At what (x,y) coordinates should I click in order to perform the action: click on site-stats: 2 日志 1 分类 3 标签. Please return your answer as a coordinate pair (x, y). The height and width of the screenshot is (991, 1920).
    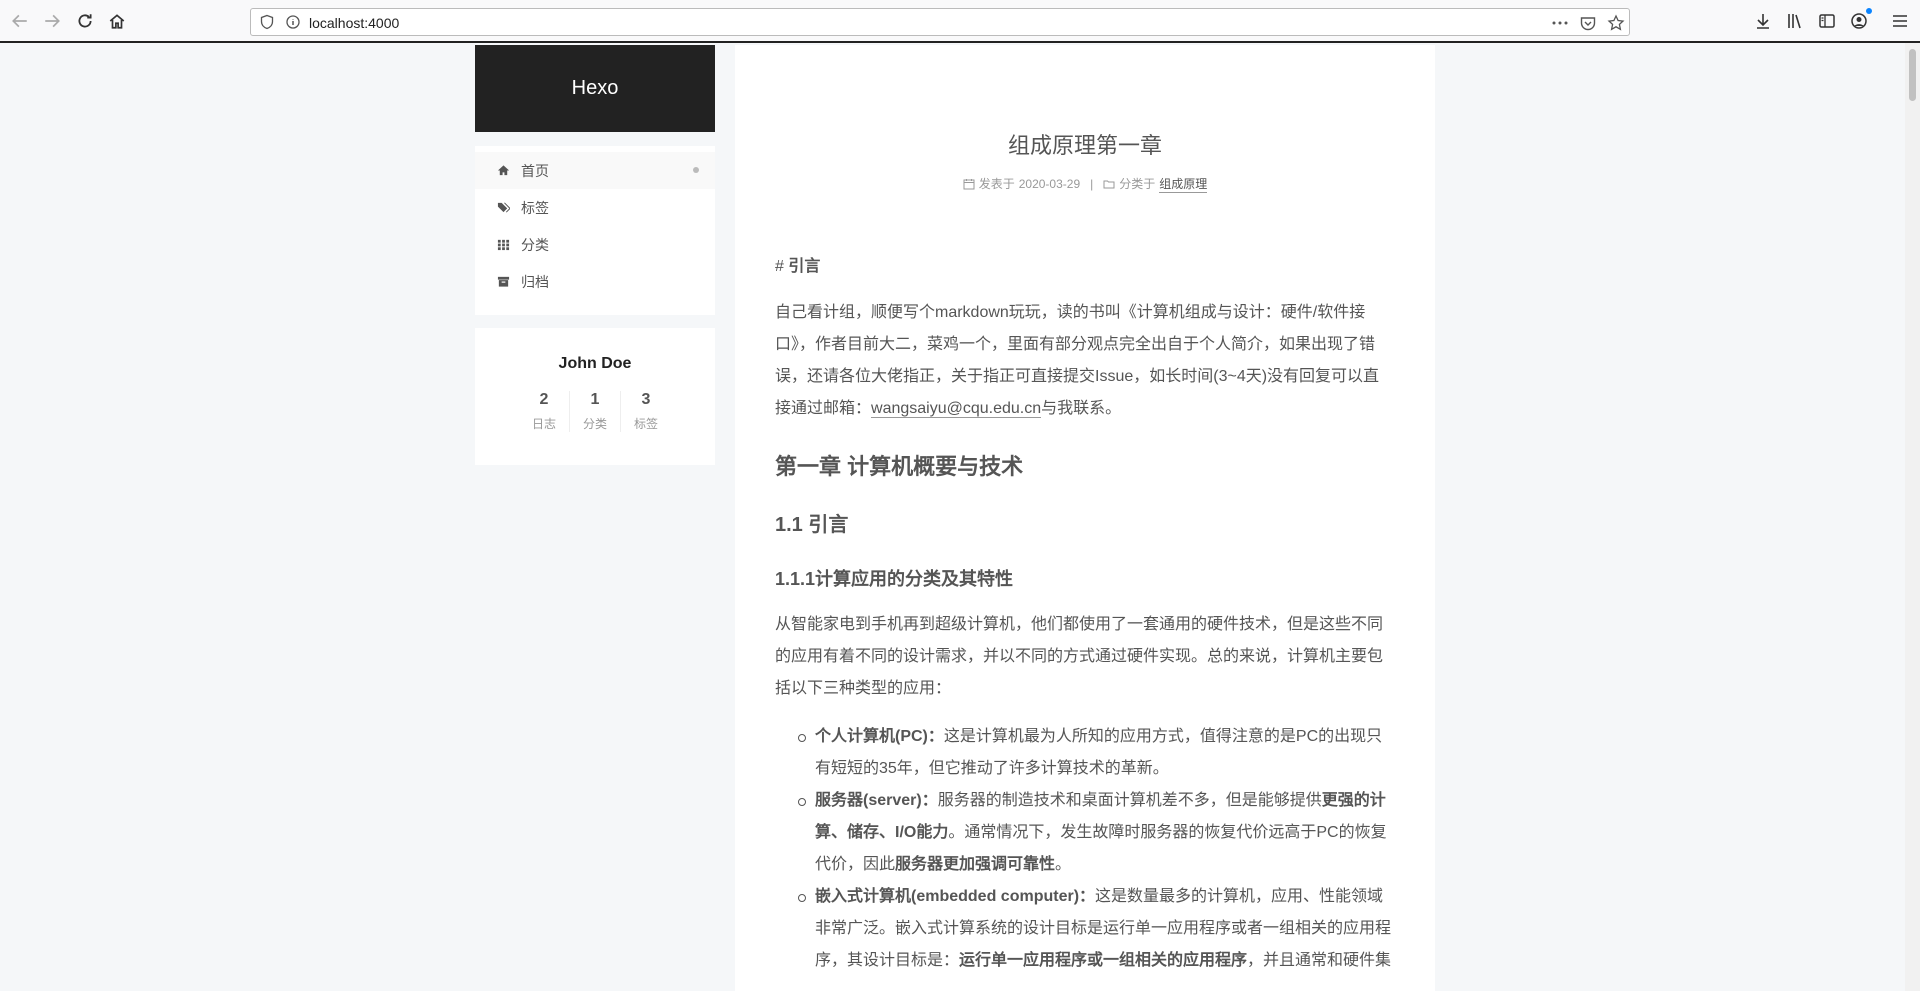
    Looking at the image, I should click on (595, 411).